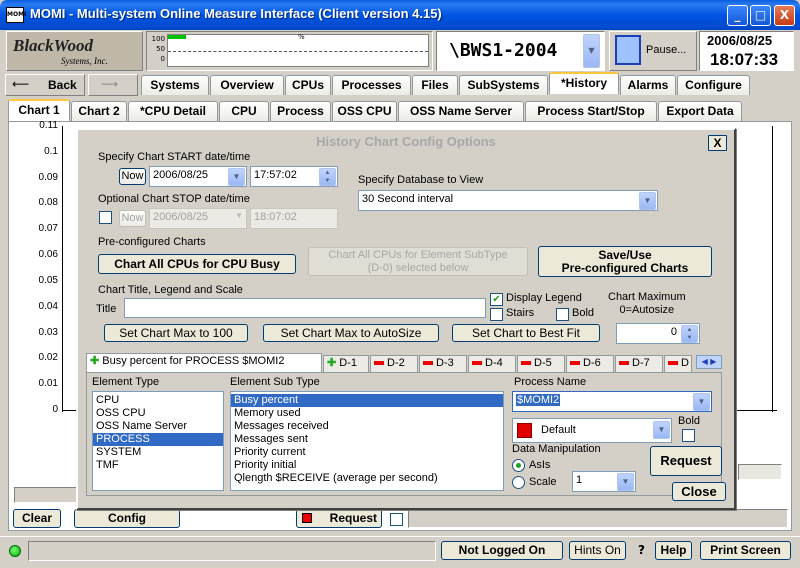 The image size is (800, 568). Describe the element at coordinates (305, 308) in the screenshot. I see `title-input` at that location.